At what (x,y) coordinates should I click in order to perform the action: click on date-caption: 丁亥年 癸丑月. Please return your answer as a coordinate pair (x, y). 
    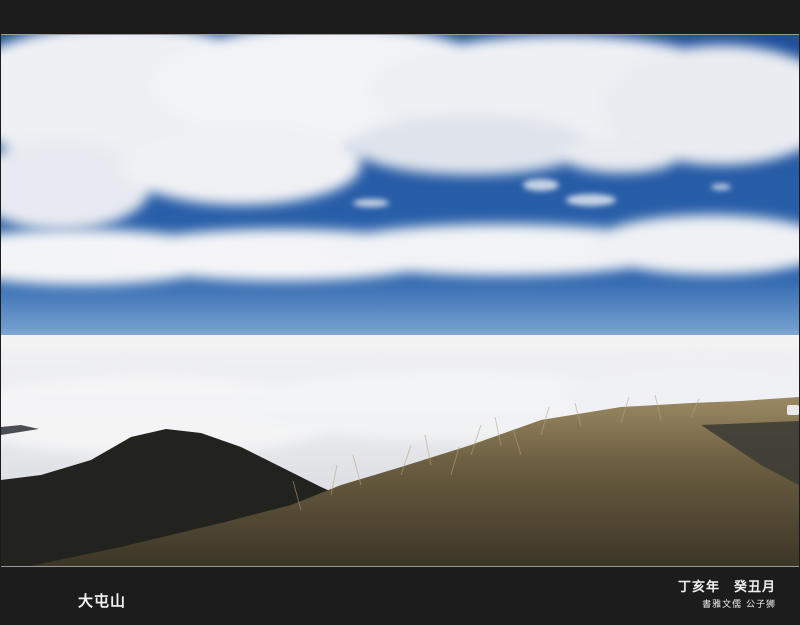
    Looking at the image, I should click on (726, 587).